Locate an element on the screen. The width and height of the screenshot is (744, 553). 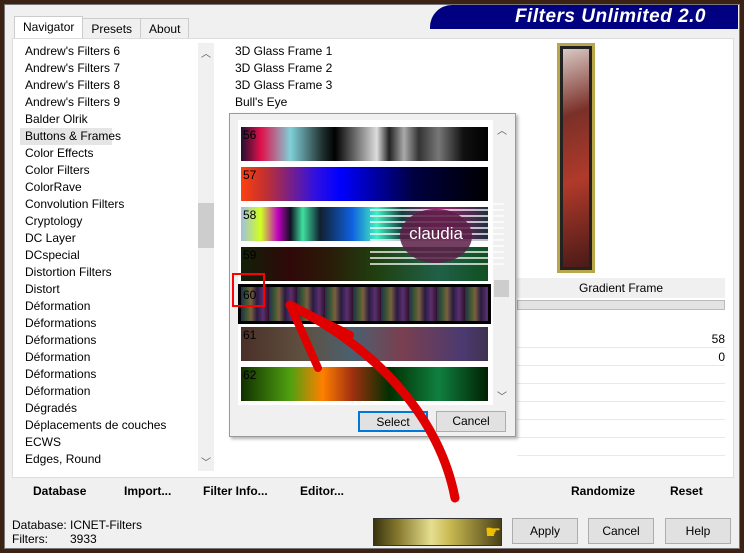
annotation-overlay is located at coordinates (346, 388).